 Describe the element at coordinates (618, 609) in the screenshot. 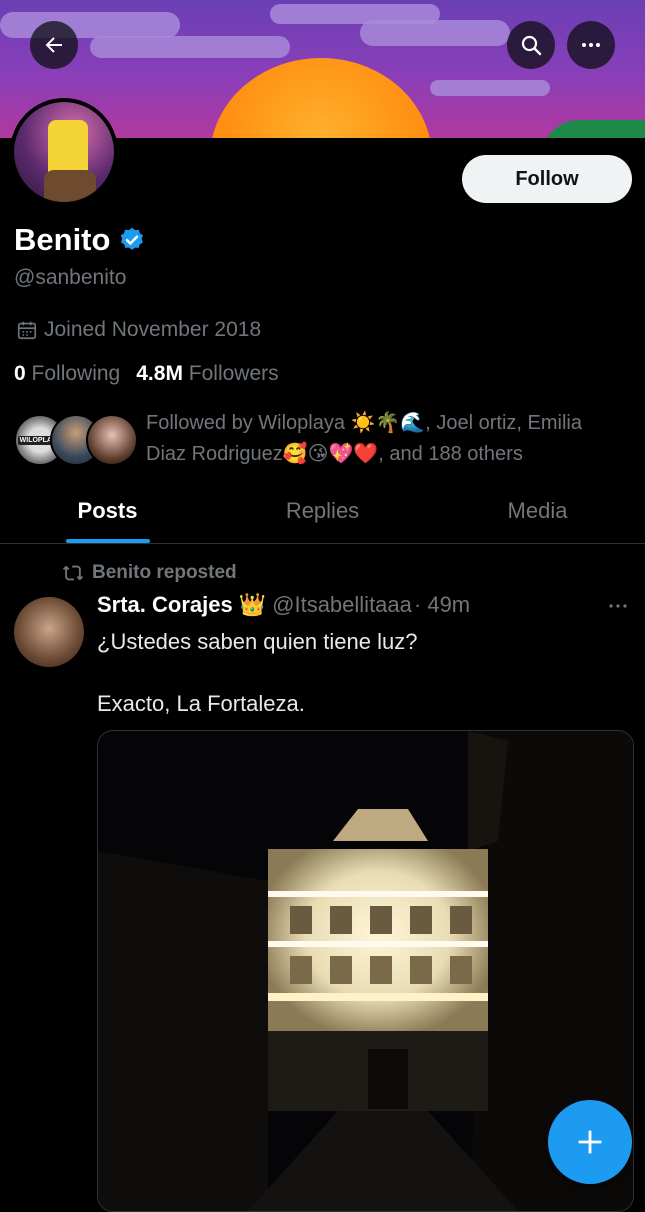

I see `post-more-button` at that location.